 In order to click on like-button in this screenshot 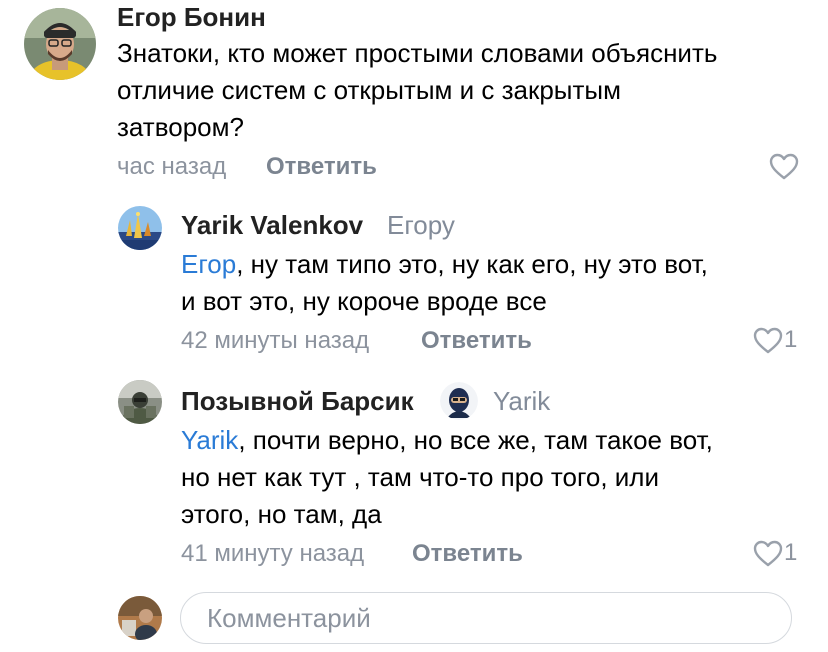, I will do `click(784, 166)`.